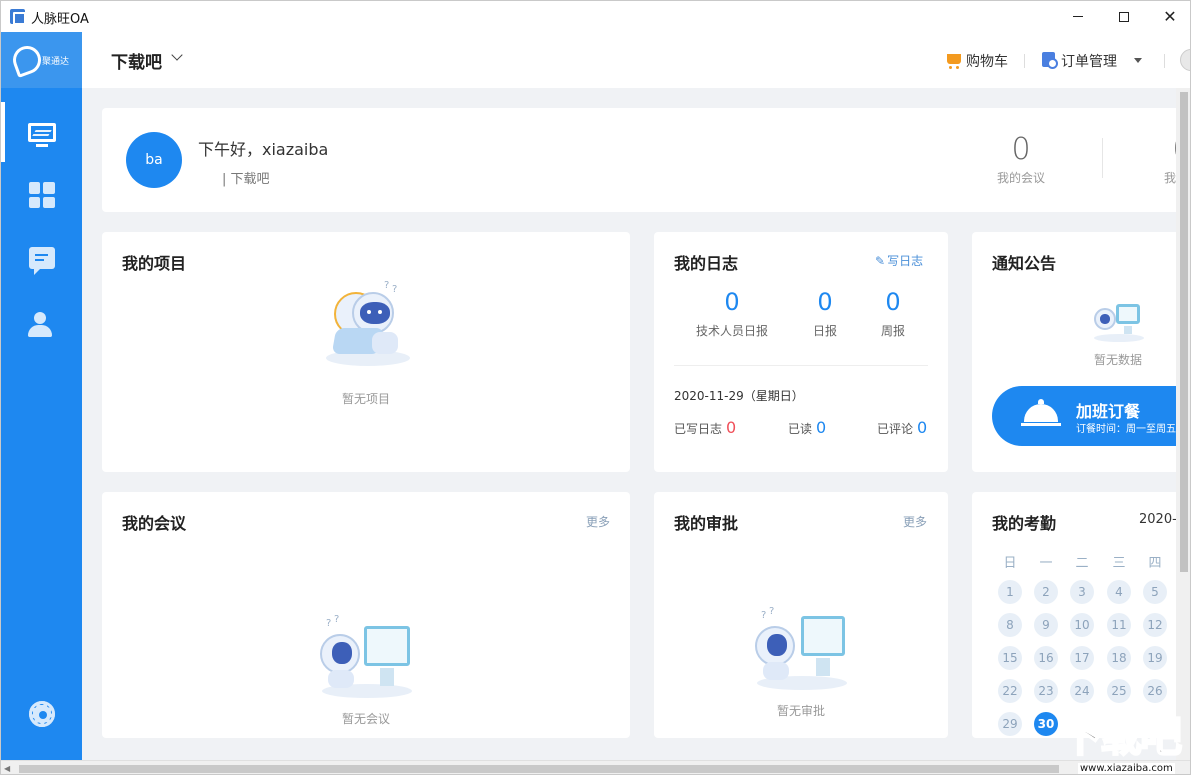  I want to click on calendar-day: 10, so click(1082, 625).